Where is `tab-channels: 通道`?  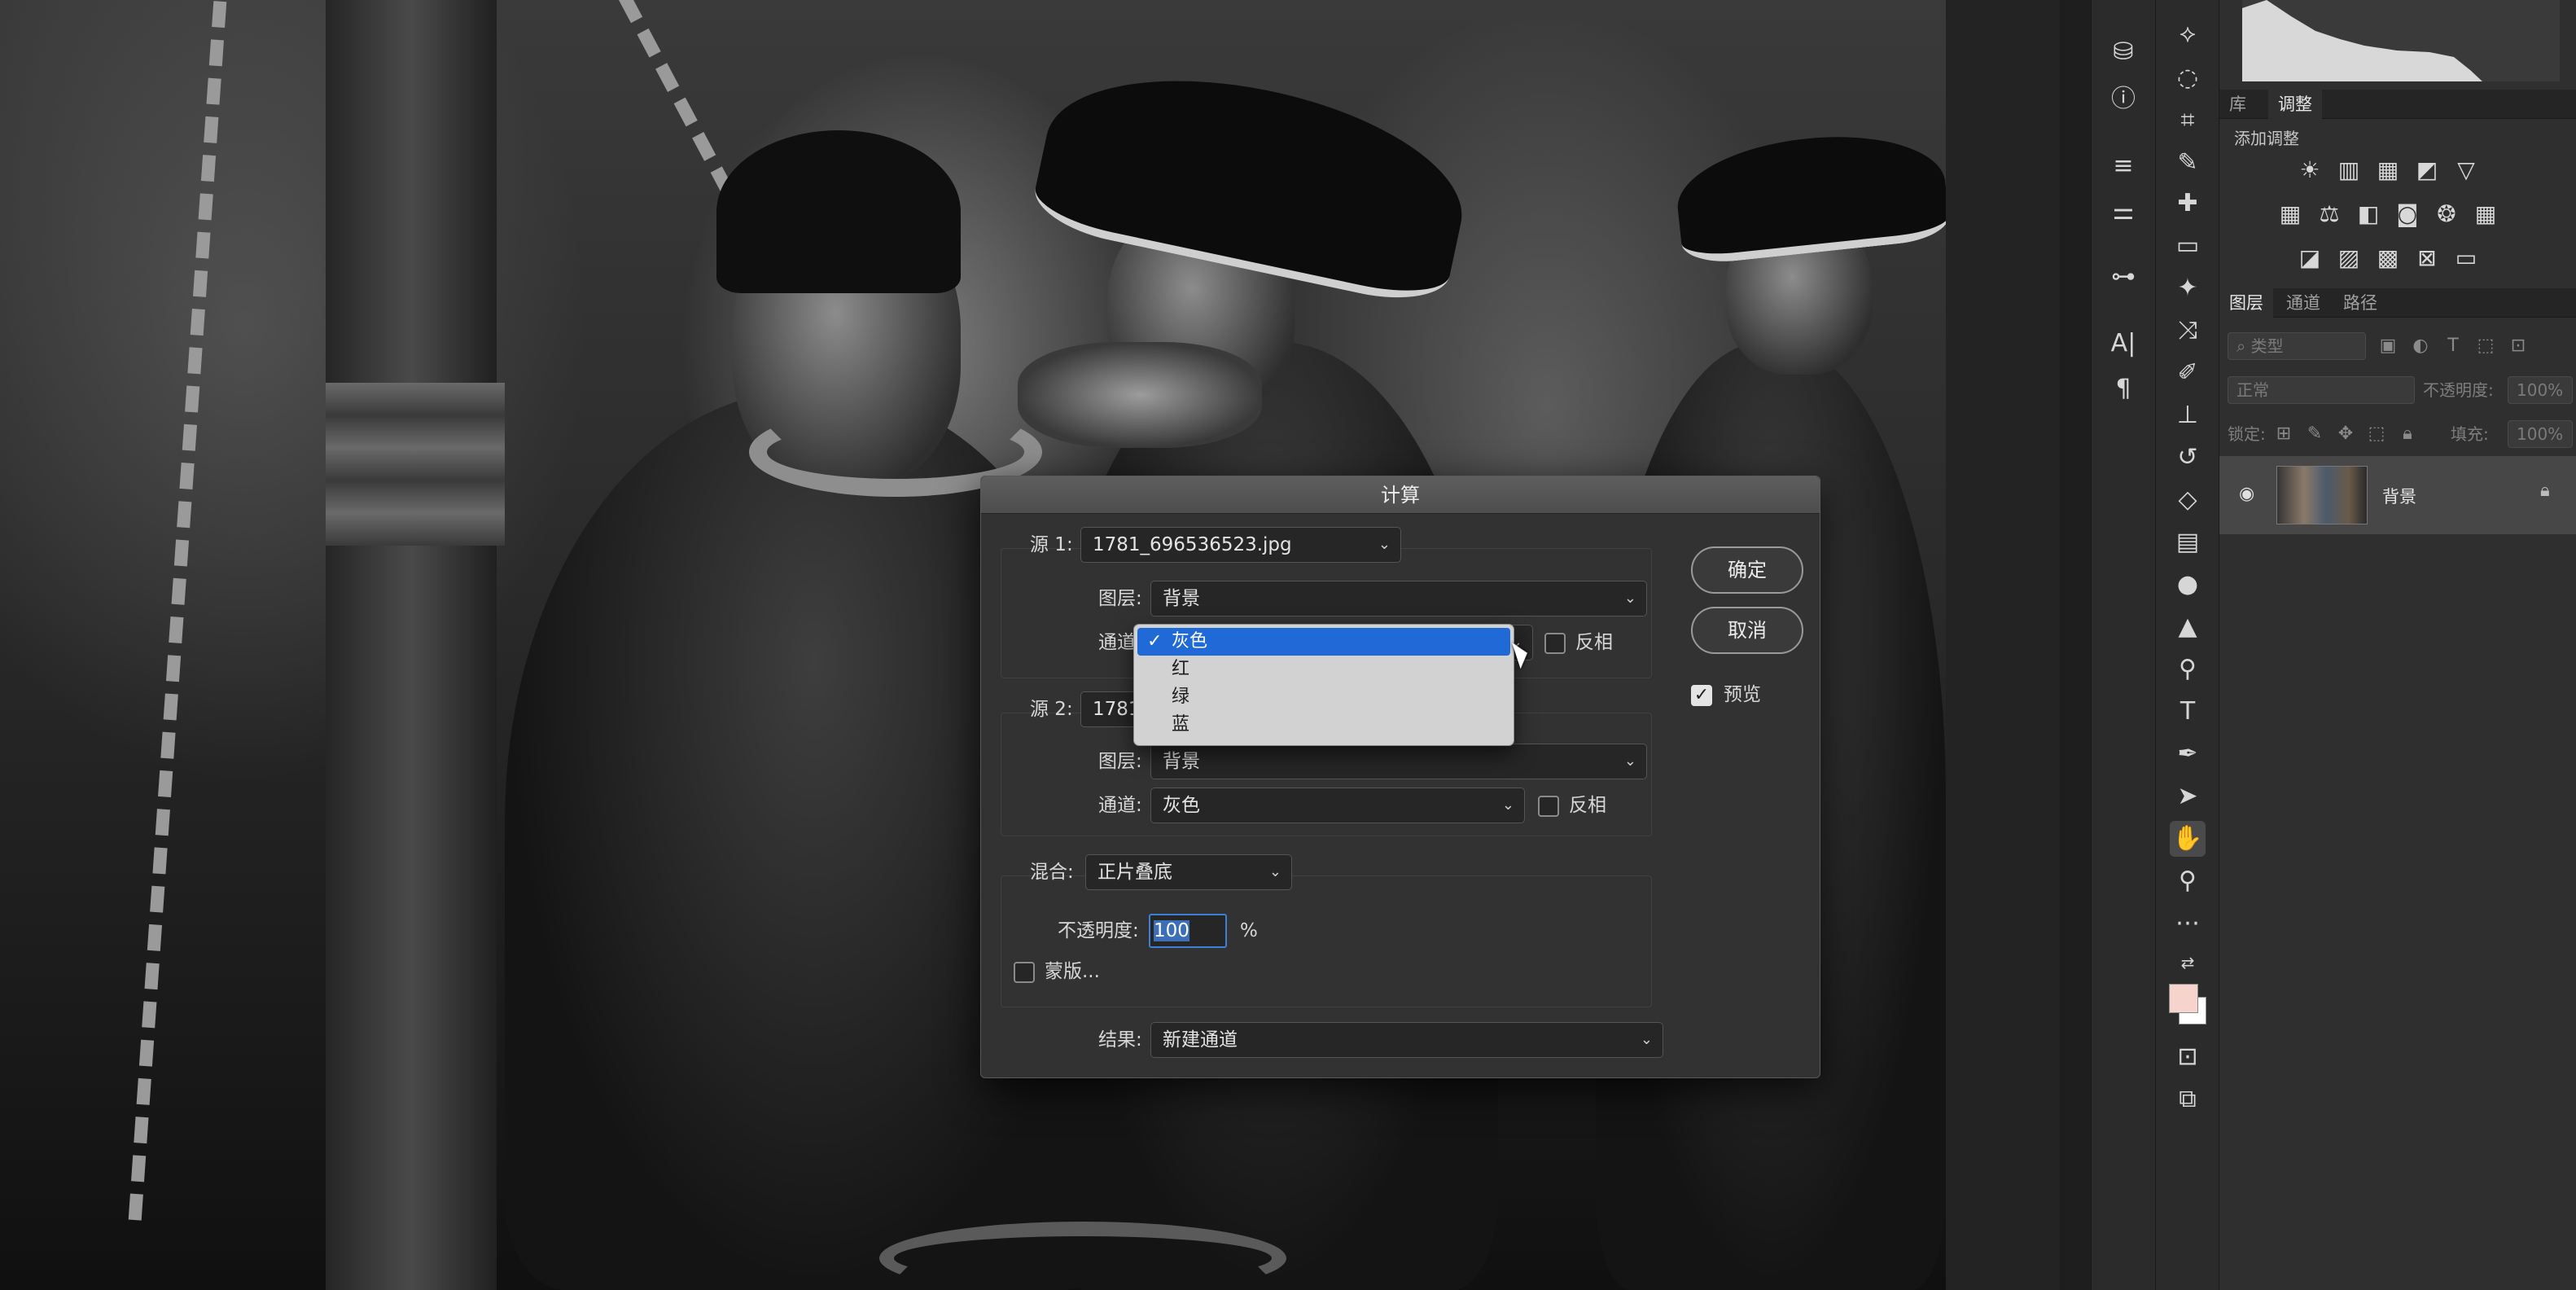
tab-channels: 通道 is located at coordinates (2303, 303).